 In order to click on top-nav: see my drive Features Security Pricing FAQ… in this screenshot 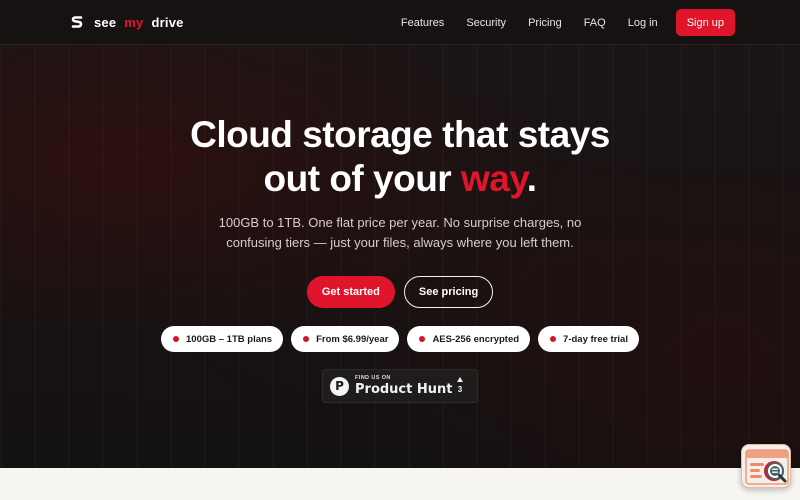, I will do `click(400, 22)`.